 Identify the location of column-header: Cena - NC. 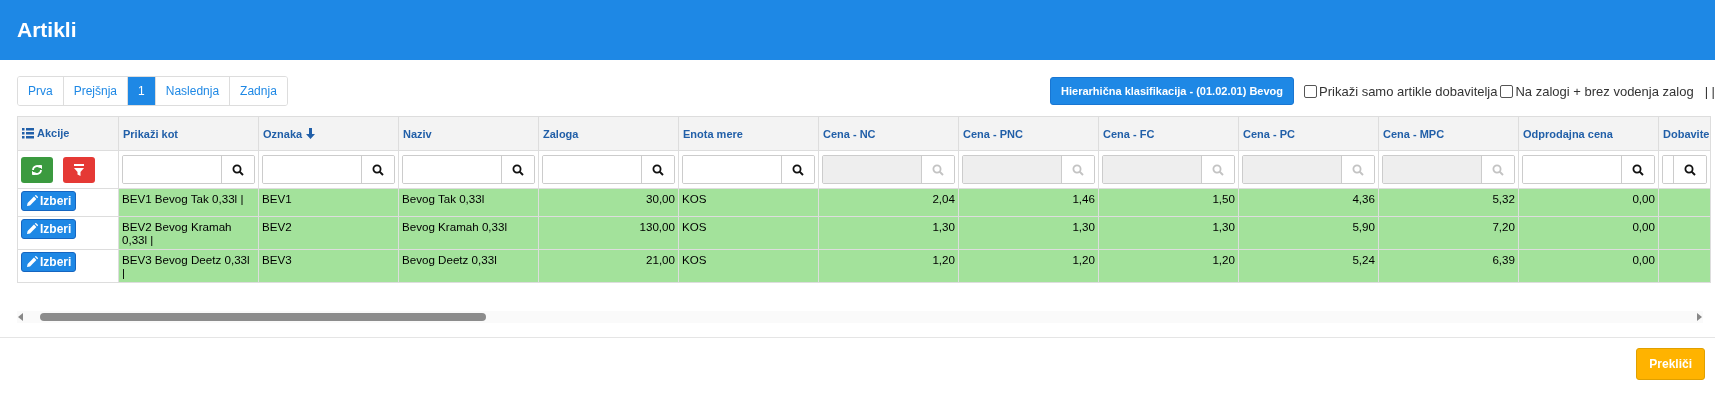
(888, 133).